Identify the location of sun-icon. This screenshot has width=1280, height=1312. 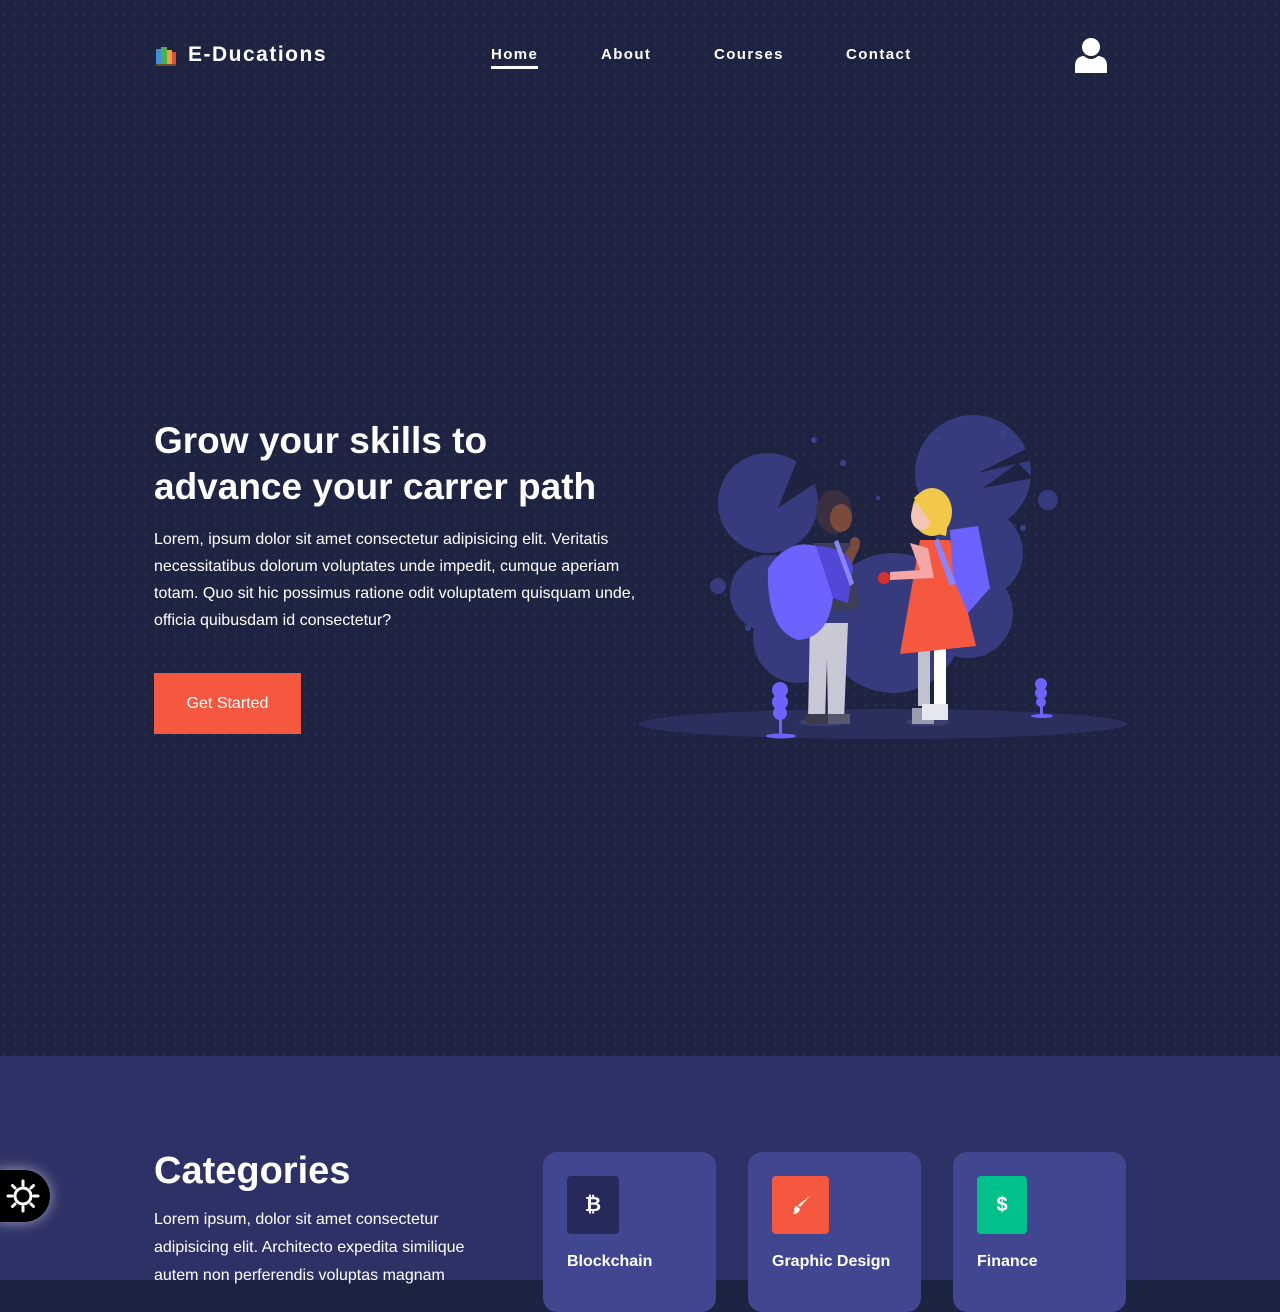
(23, 1196).